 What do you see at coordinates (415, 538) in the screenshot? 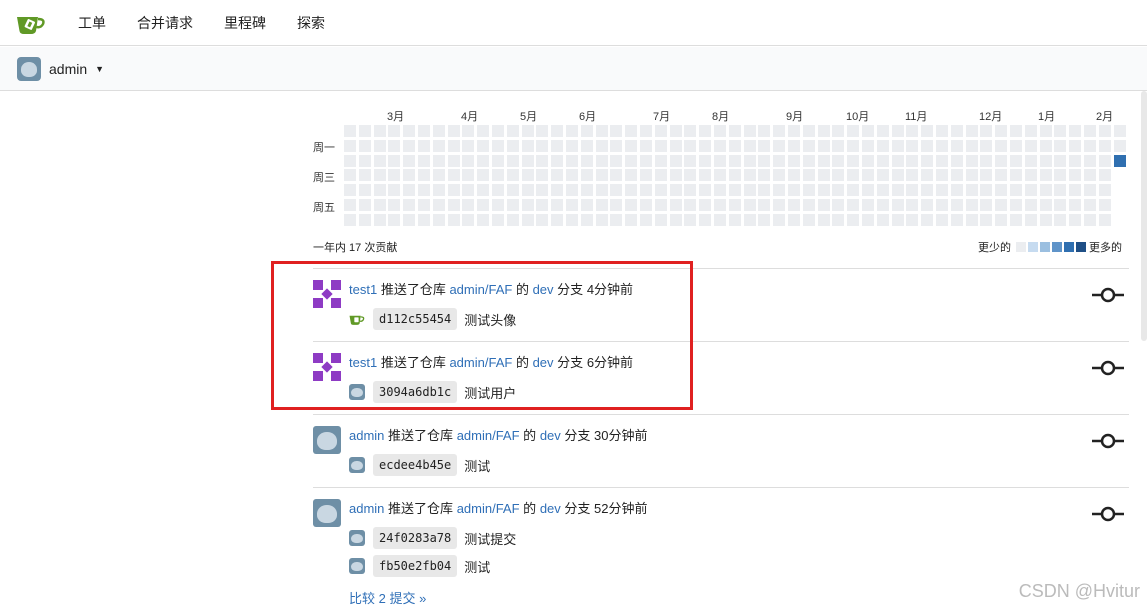
I see `commit-sha-link: 24f0283a78` at bounding box center [415, 538].